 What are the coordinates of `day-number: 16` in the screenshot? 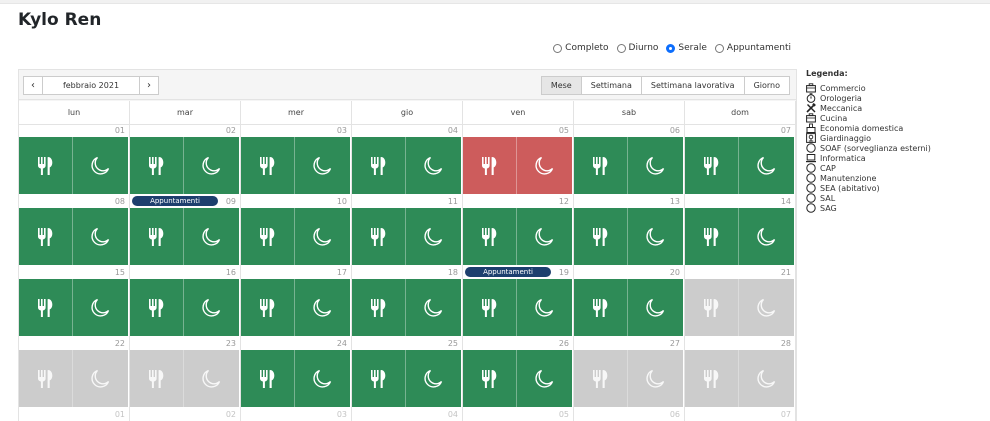 It's located at (230, 272).